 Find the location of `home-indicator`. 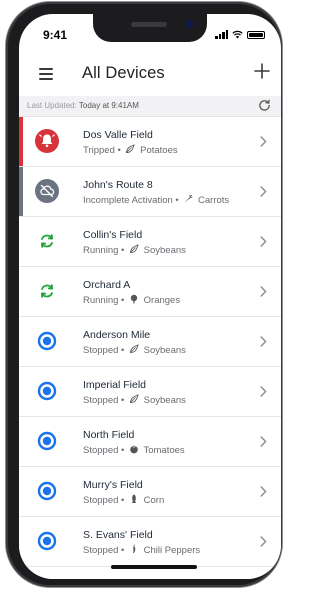

home-indicator is located at coordinates (154, 567).